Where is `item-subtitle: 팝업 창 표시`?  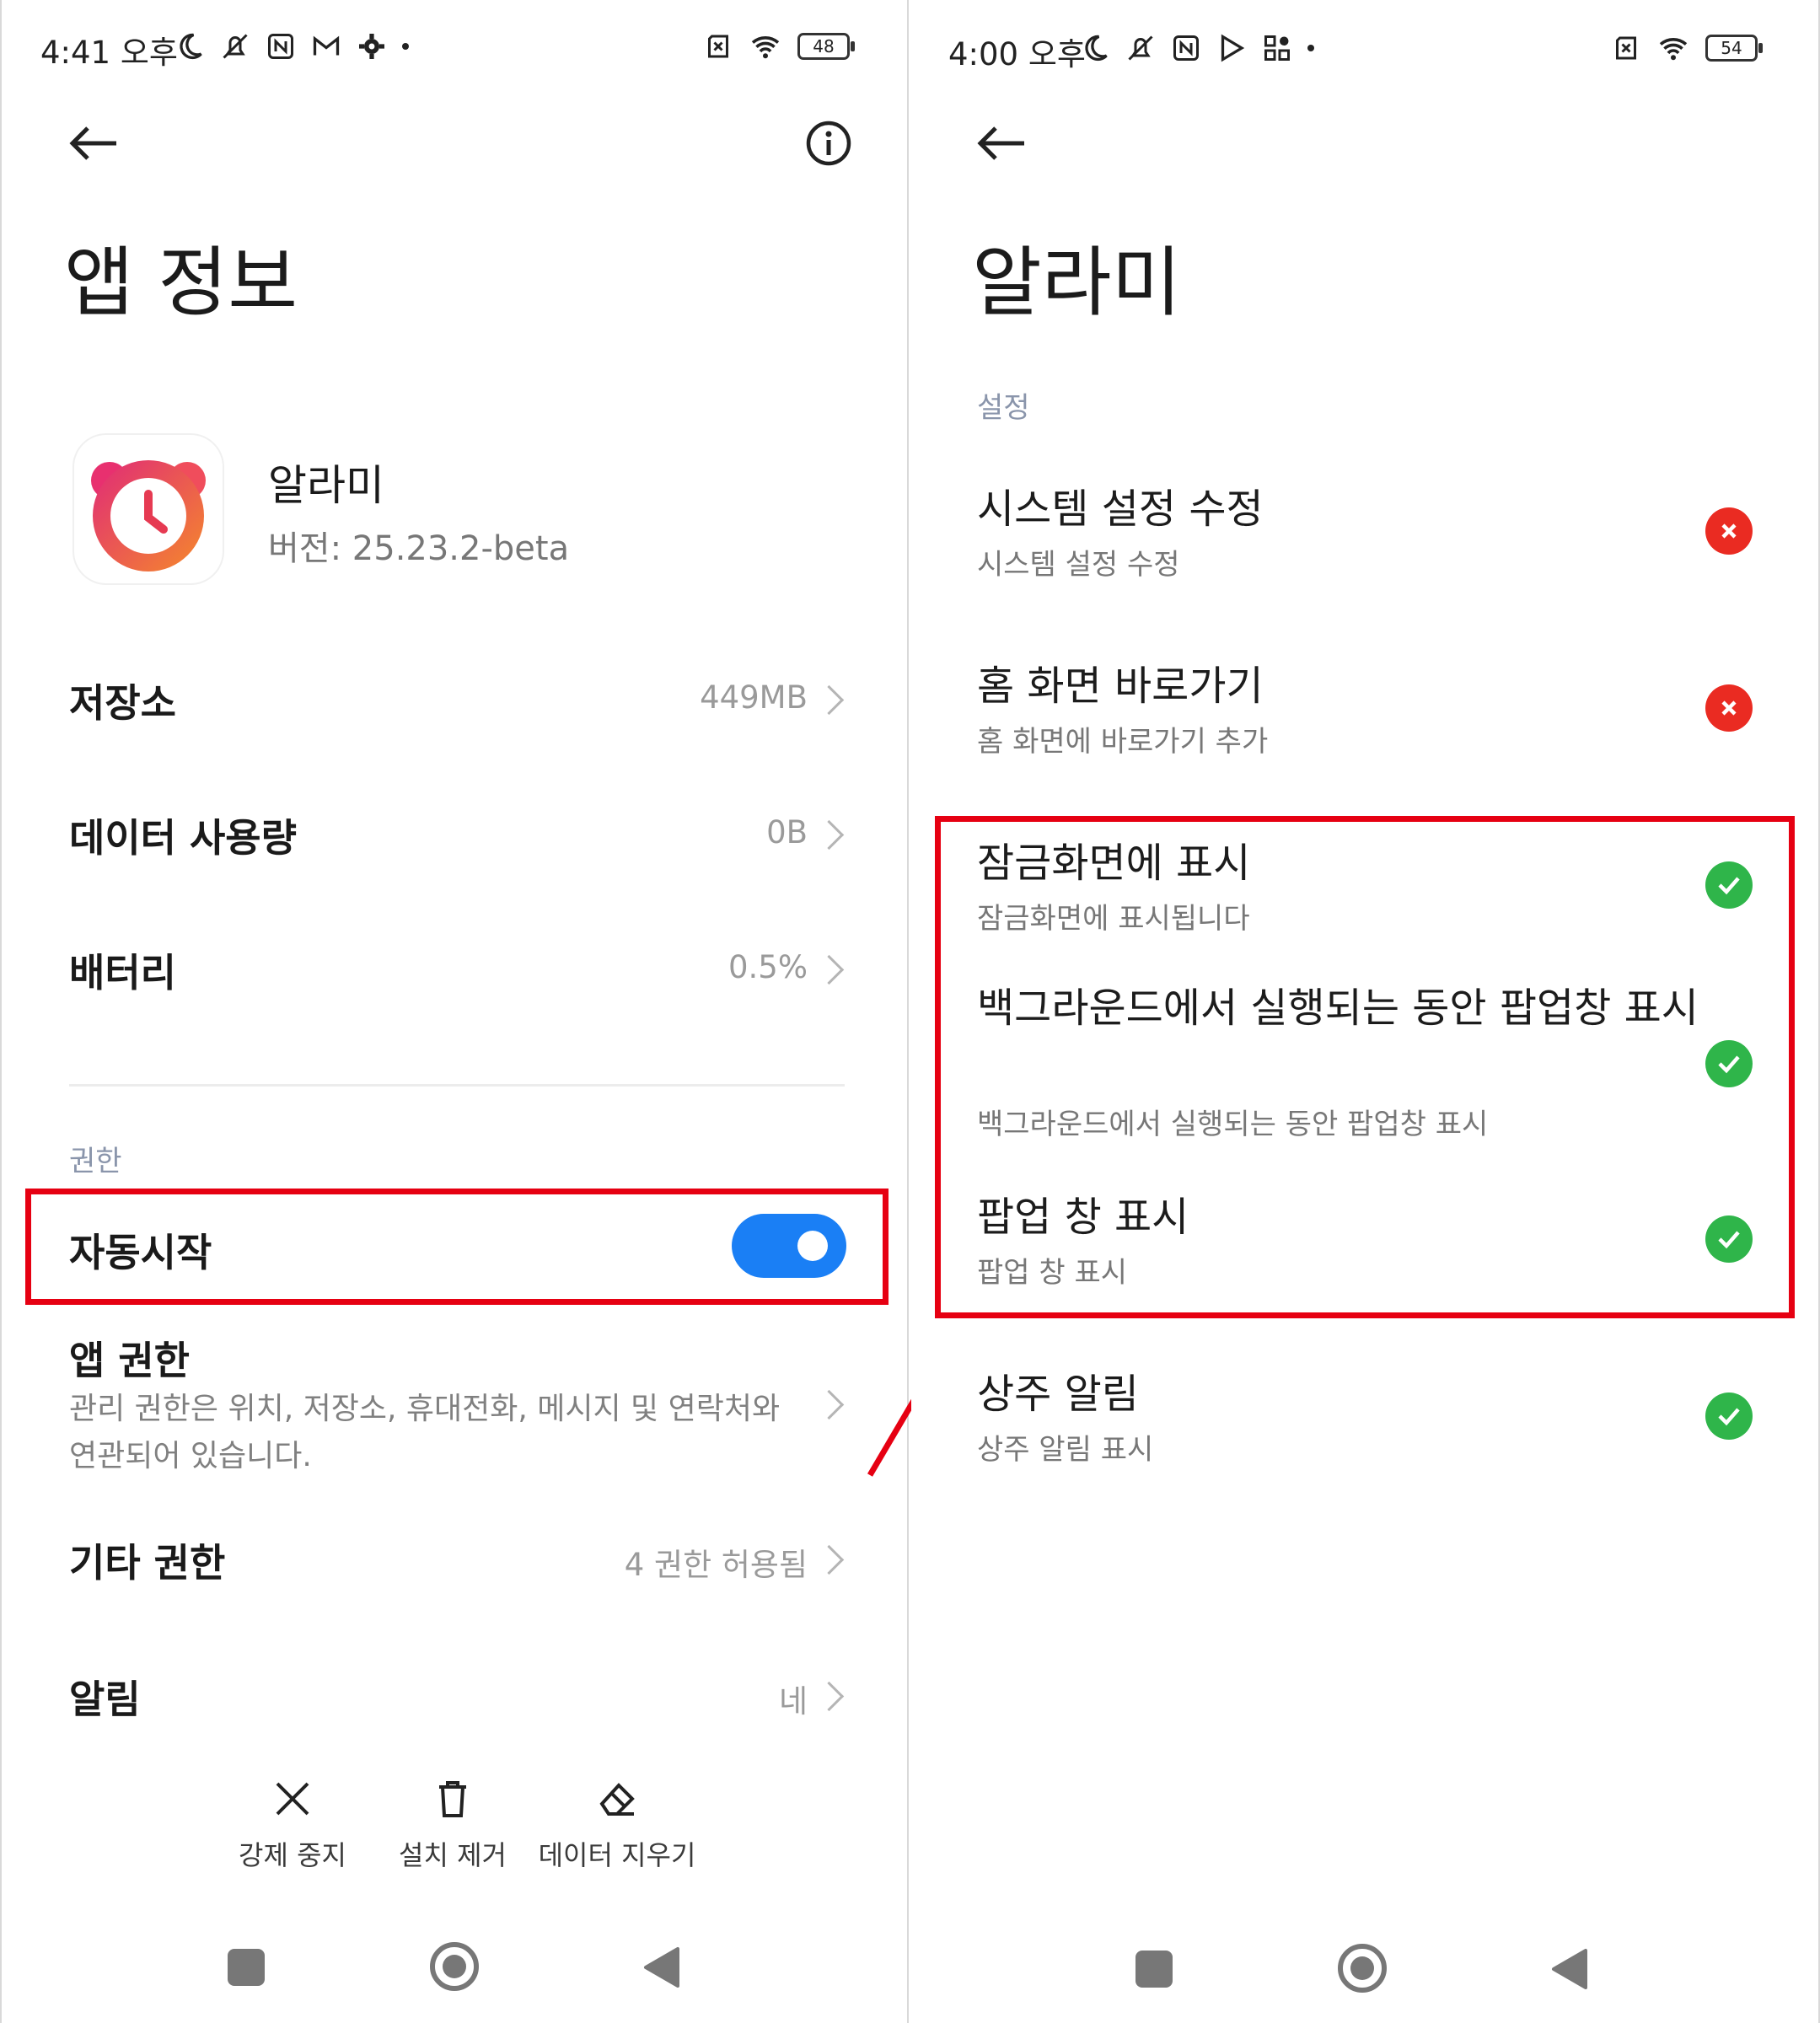
item-subtitle: 팝업 창 표시 is located at coordinates (1052, 1273).